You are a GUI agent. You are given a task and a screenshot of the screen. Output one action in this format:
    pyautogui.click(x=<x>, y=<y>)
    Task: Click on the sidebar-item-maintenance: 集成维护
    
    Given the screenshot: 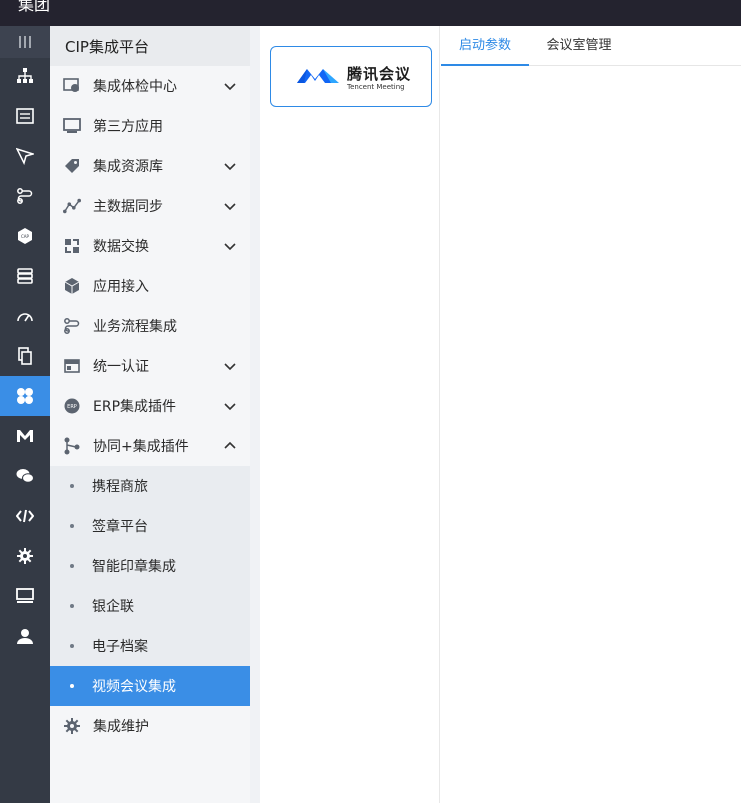 What is the action you would take?
    pyautogui.click(x=150, y=726)
    